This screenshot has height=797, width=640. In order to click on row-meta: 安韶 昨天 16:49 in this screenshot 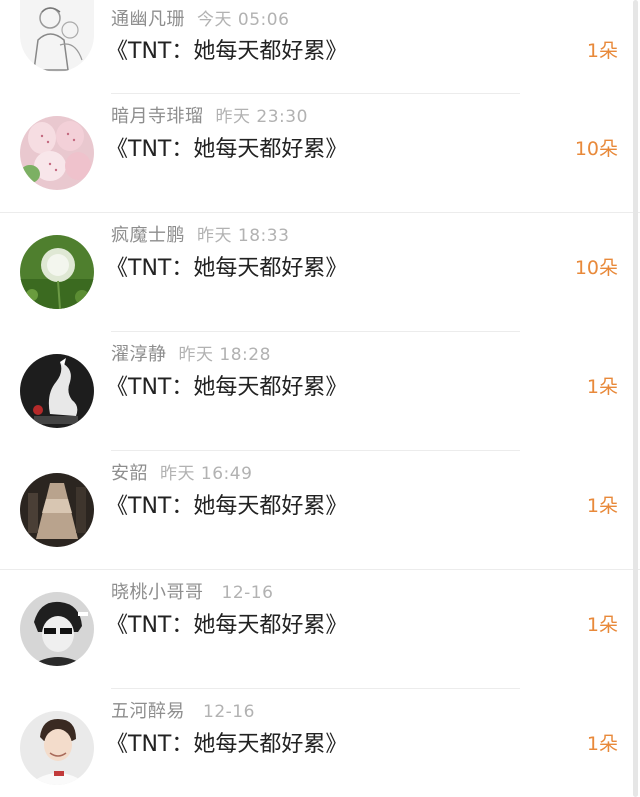, I will do `click(181, 472)`.